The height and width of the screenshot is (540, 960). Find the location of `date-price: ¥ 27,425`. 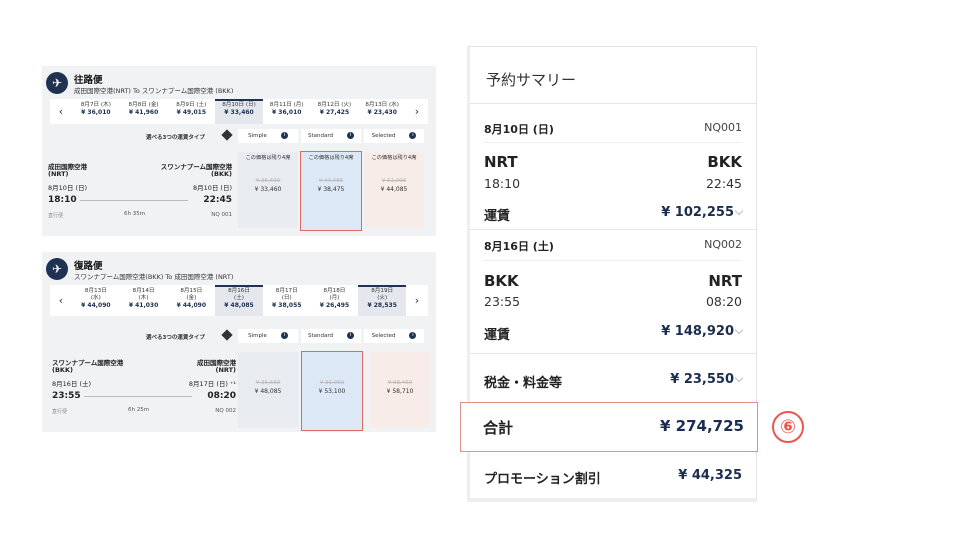

date-price: ¥ 27,425 is located at coordinates (334, 112).